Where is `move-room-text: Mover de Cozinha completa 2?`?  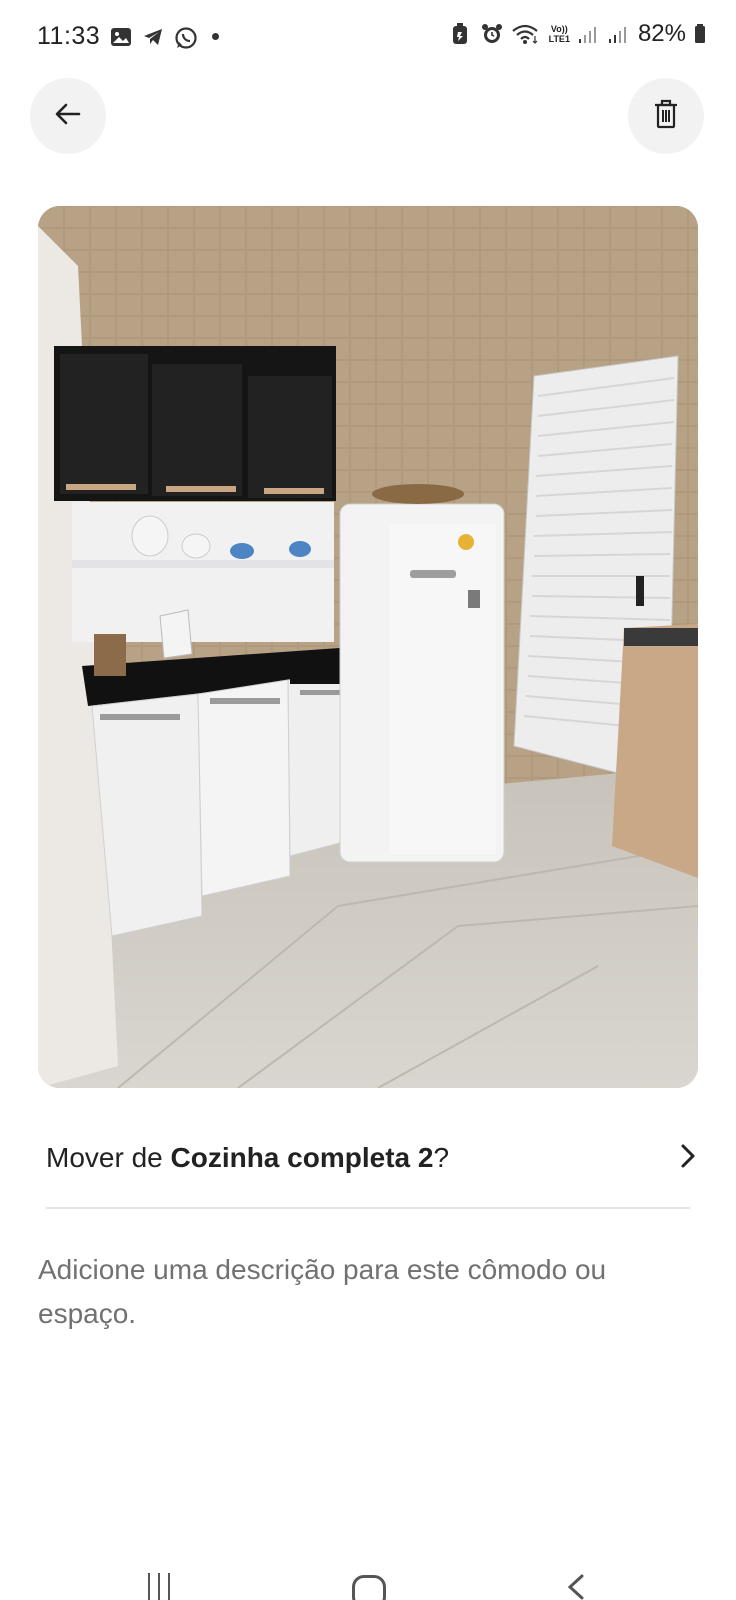
move-room-text: Mover de Cozinha completa 2? is located at coordinates (247, 1158).